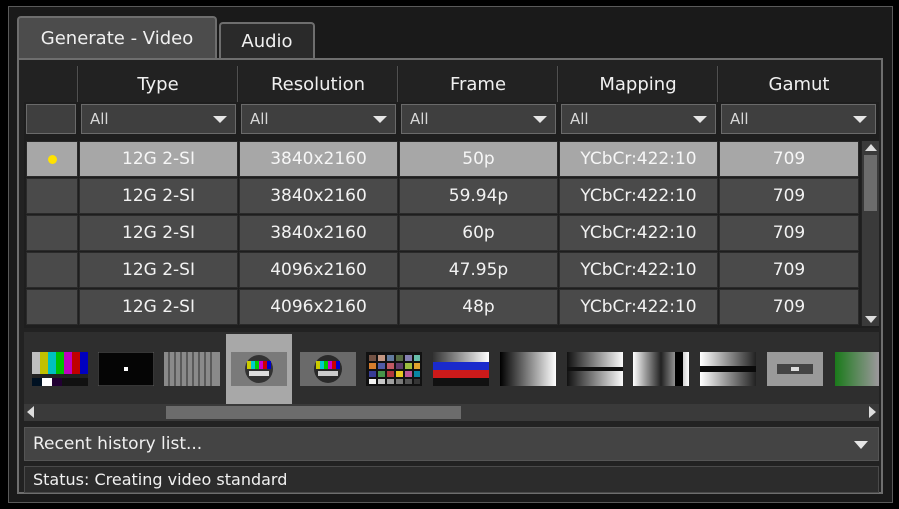  I want to click on header-corner, so click(51, 84).